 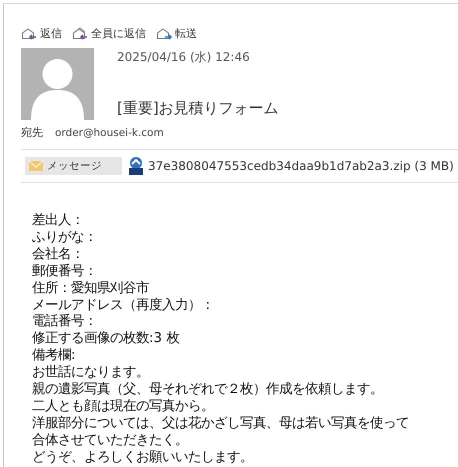 I want to click on sent-date: 2025/04/16 (水) 12:46, so click(x=184, y=57).